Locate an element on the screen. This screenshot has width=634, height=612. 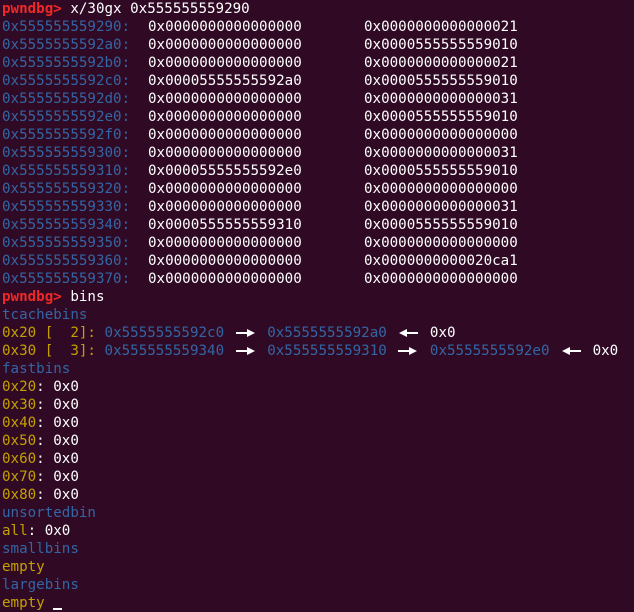
command-text: x/30gx 0x555555559290 is located at coordinates (160, 9).